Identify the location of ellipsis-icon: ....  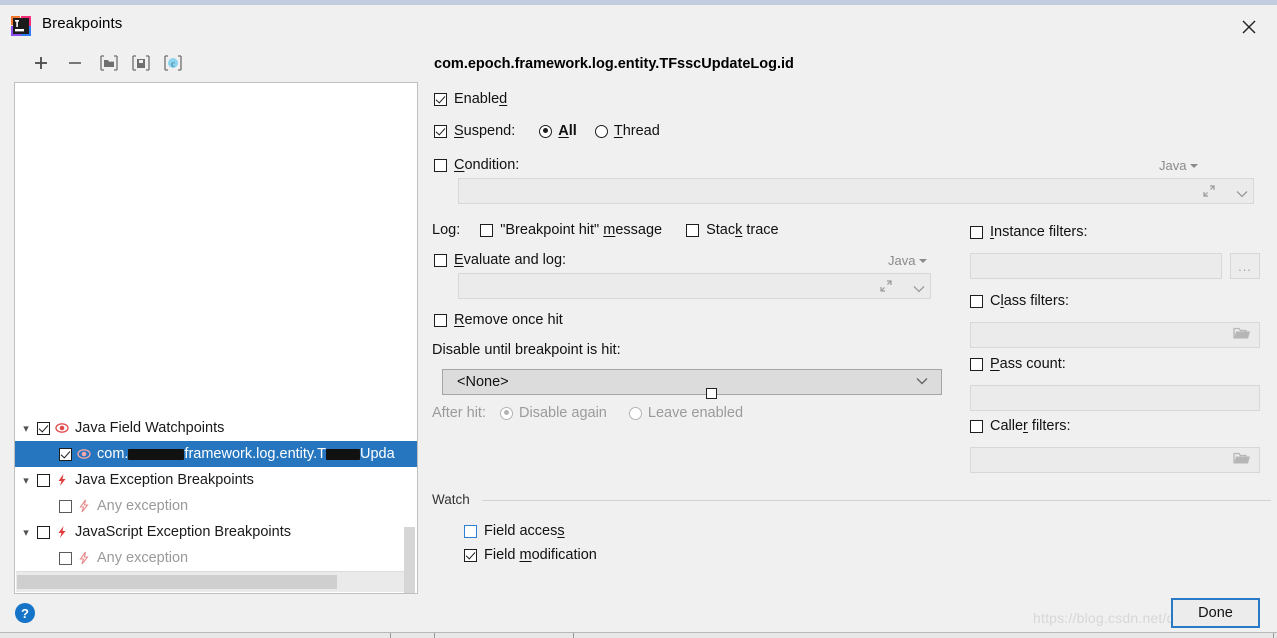
(1245, 266).